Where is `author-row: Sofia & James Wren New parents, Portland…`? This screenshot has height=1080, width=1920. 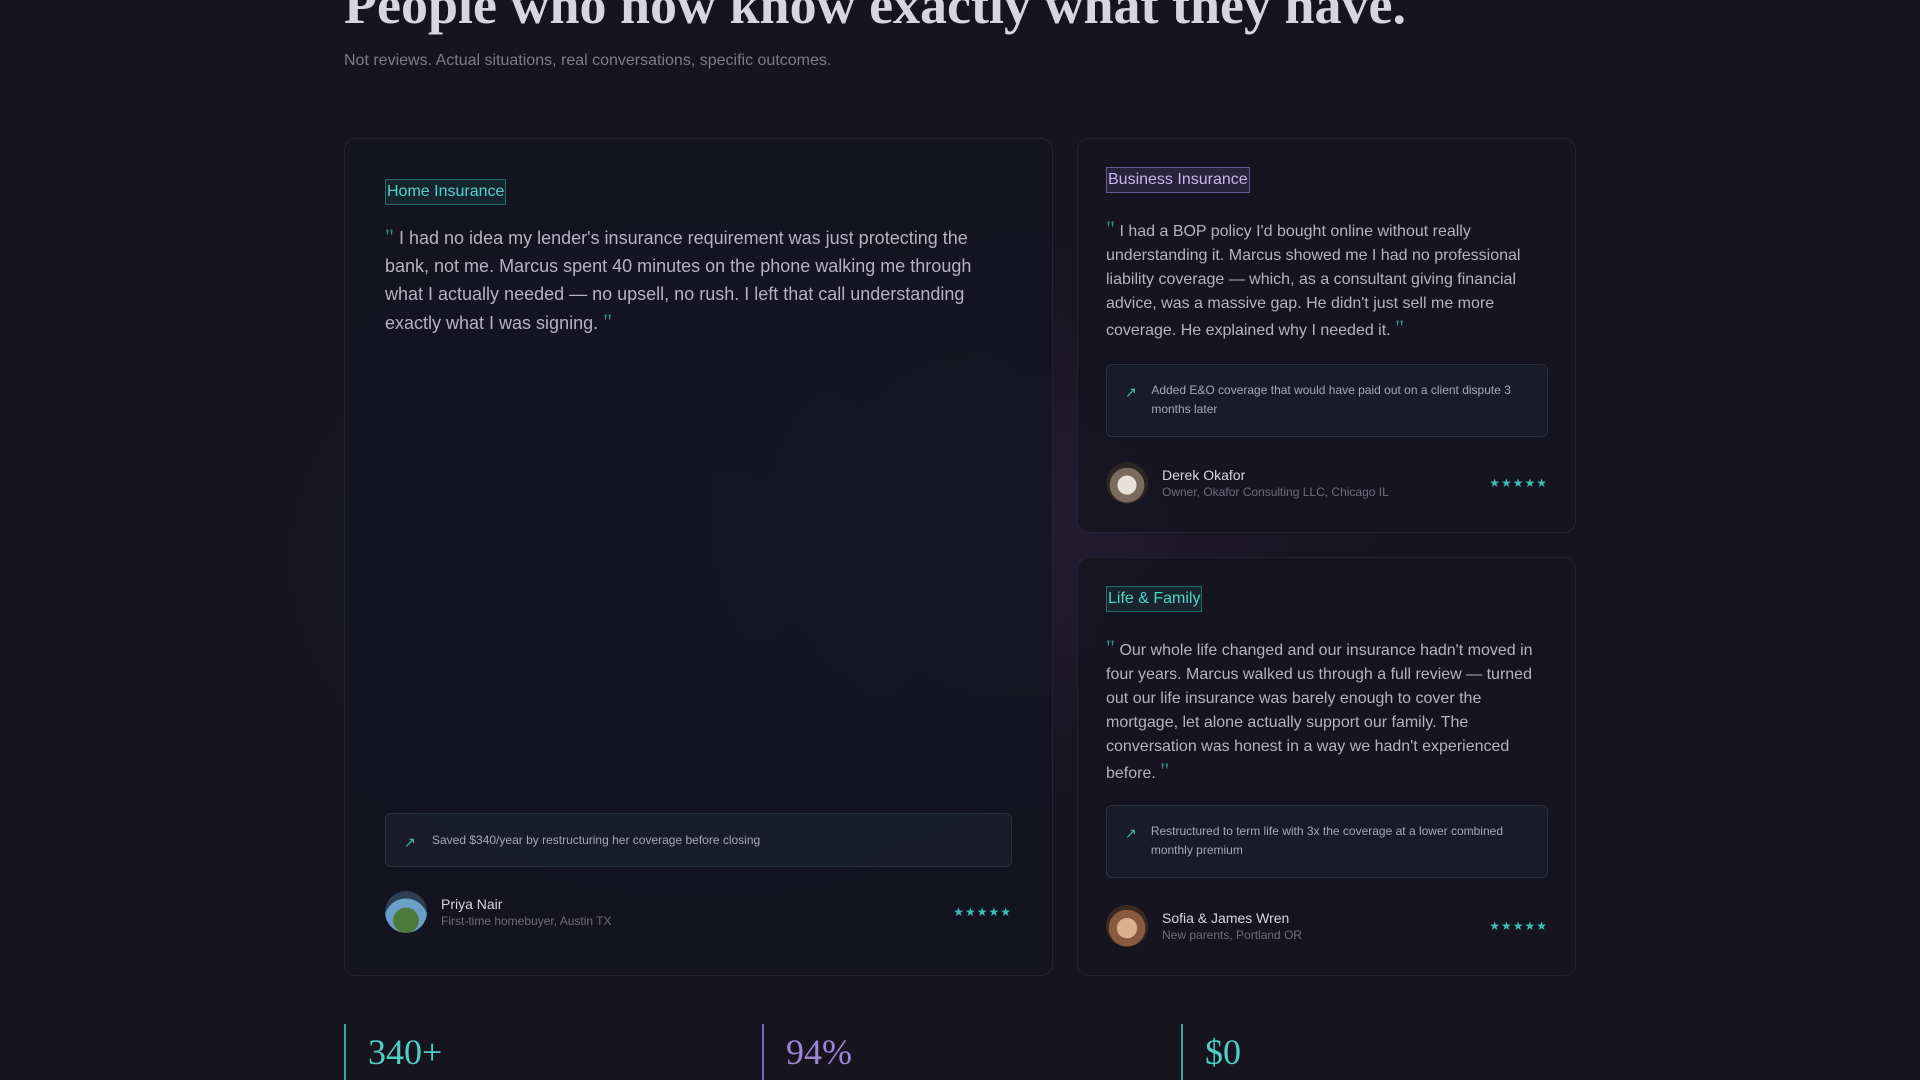 author-row: Sofia & James Wren New parents, Portland… is located at coordinates (1327, 926).